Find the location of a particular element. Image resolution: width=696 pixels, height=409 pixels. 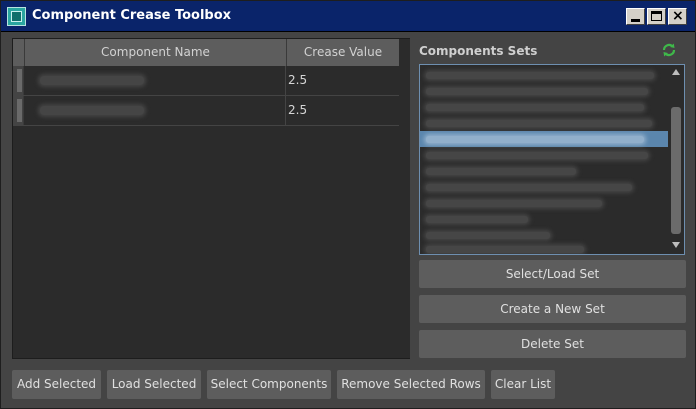

scrollbar-thumb is located at coordinates (676, 170).